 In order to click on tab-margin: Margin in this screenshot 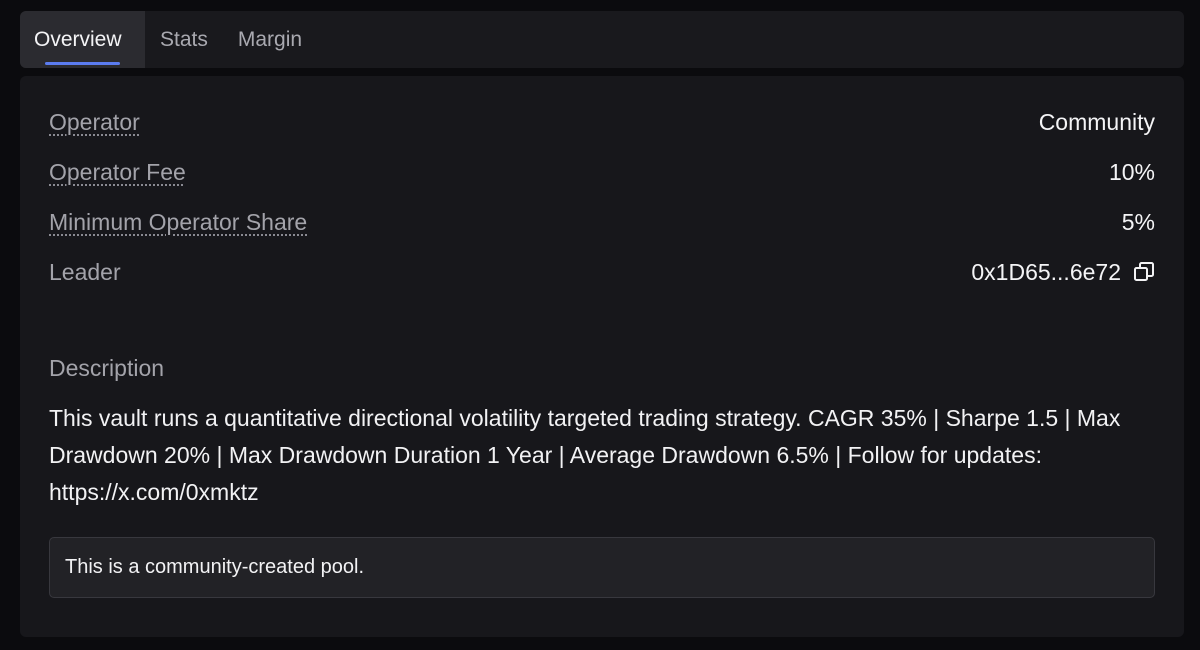, I will do `click(270, 39)`.